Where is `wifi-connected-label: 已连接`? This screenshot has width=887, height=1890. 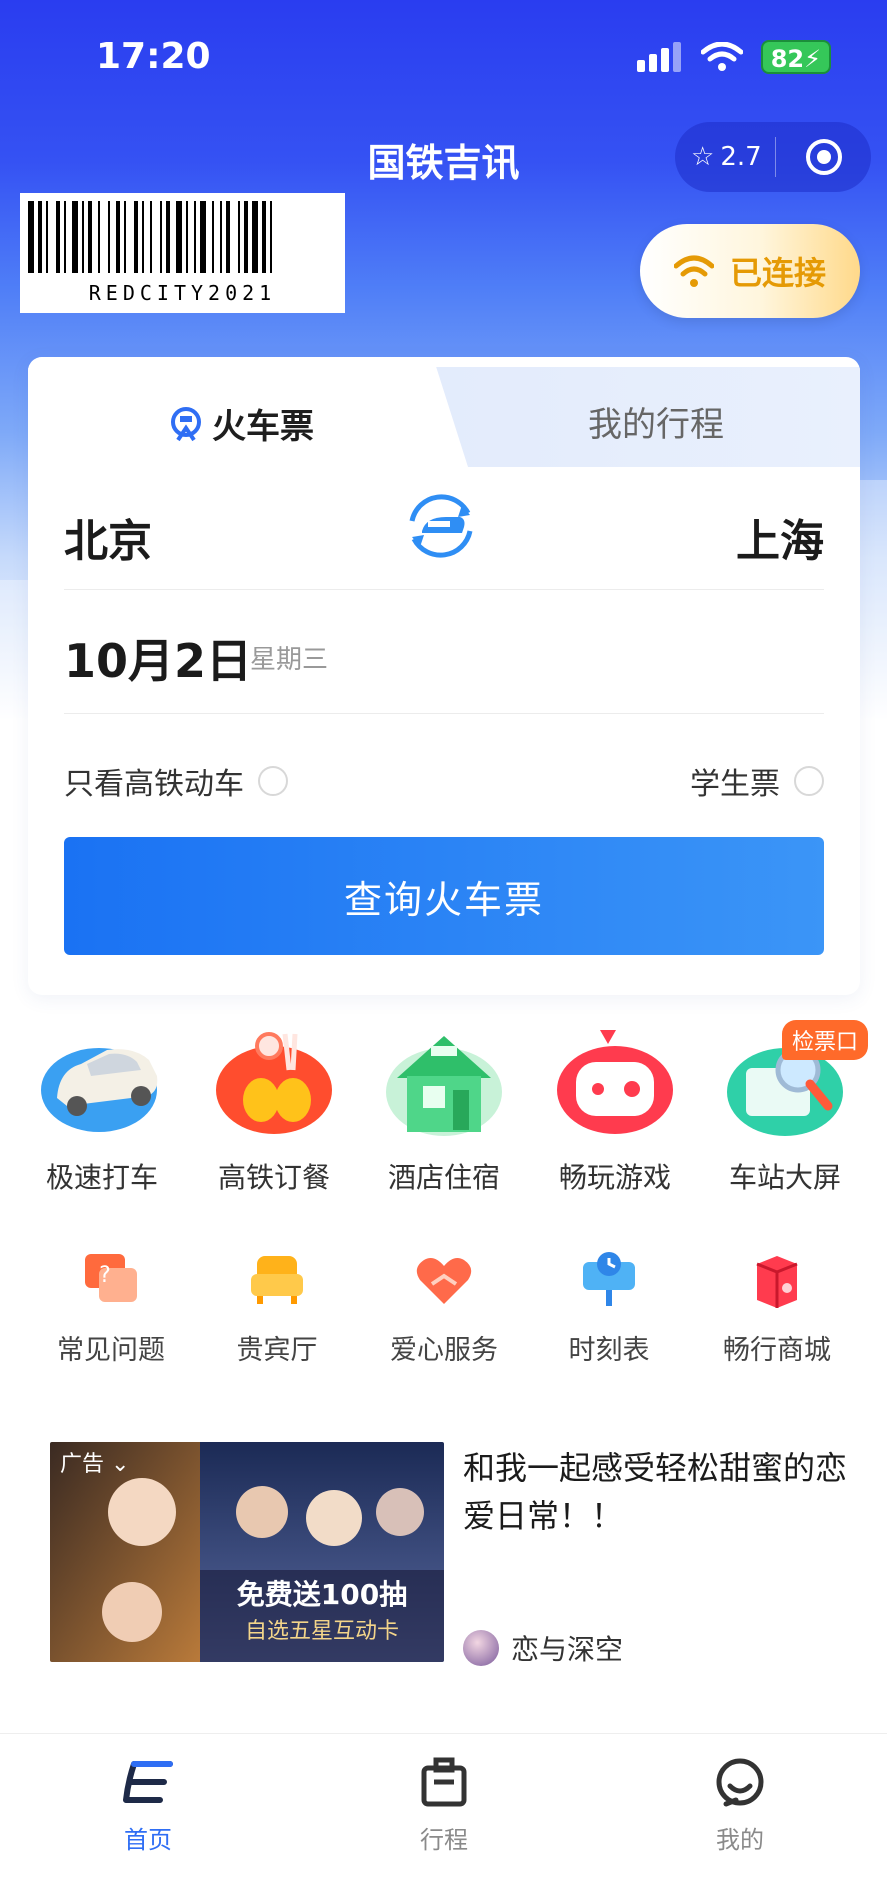
wifi-connected-label: 已连接 is located at coordinates (777, 273).